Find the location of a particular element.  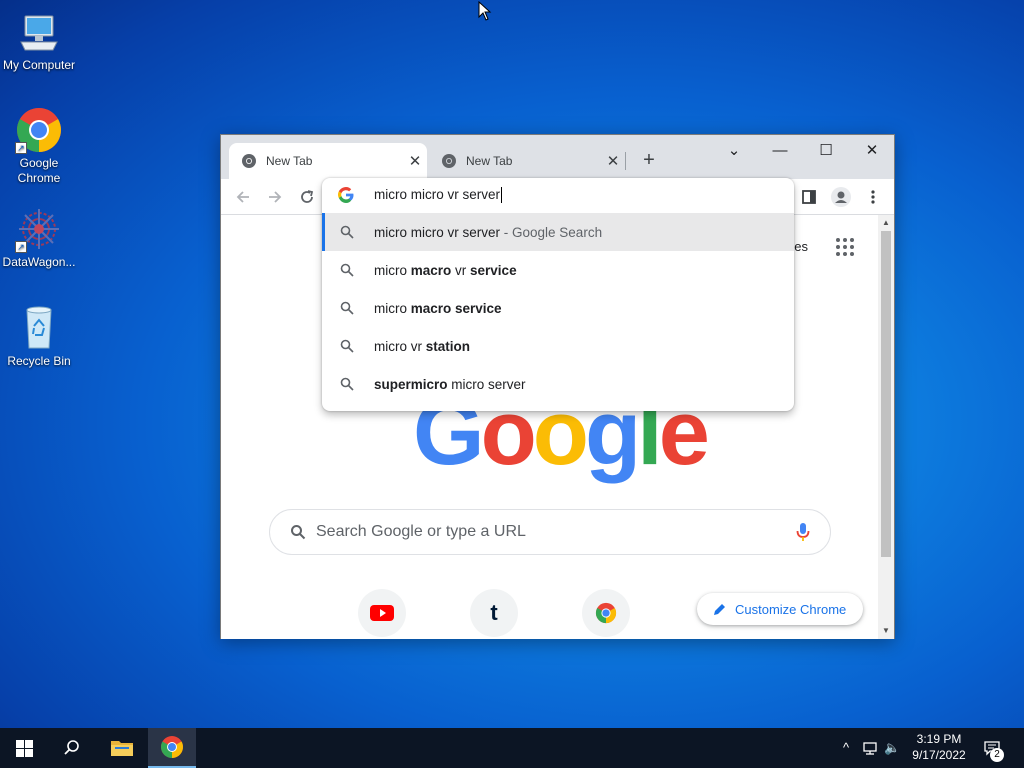

folder-icon is located at coordinates (122, 748).